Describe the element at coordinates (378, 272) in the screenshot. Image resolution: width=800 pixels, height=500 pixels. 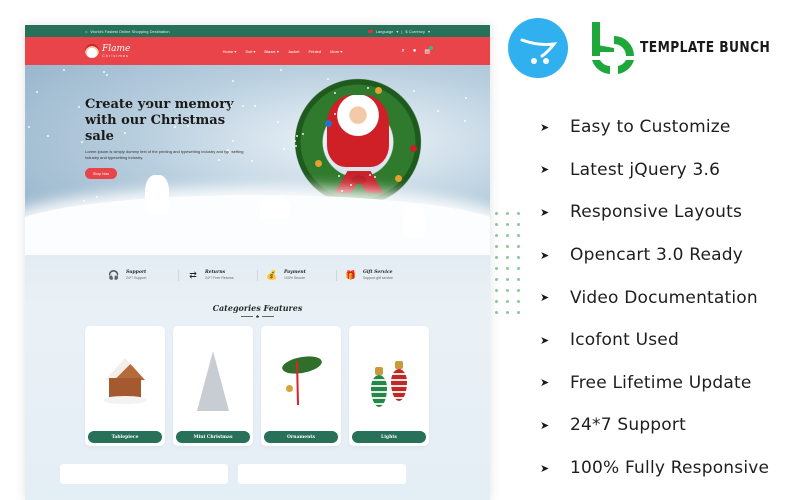
I see `feature-title: Gift Service` at that location.